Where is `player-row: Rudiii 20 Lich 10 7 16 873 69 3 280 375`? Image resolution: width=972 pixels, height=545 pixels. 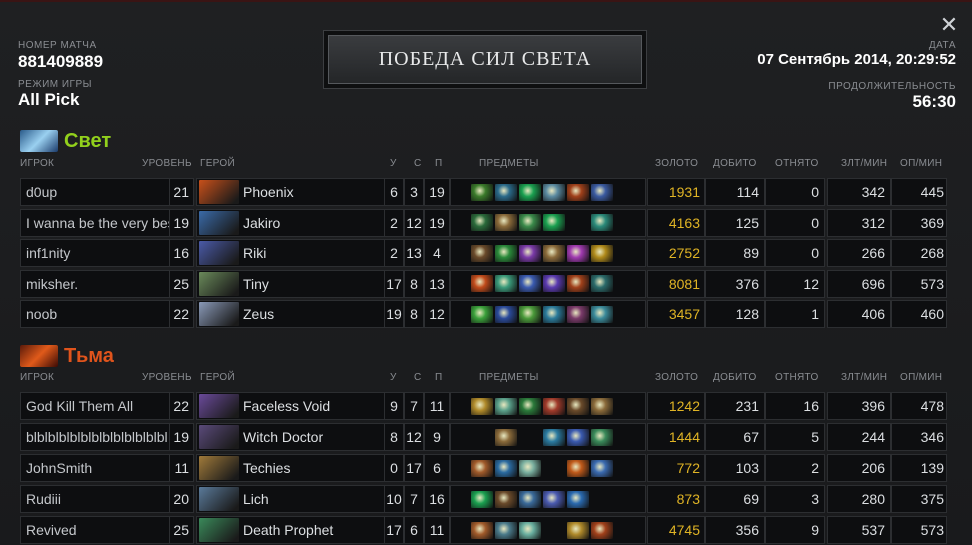
player-row: Rudiii 20 Lich 10 7 16 873 69 3 280 375 is located at coordinates (483, 499).